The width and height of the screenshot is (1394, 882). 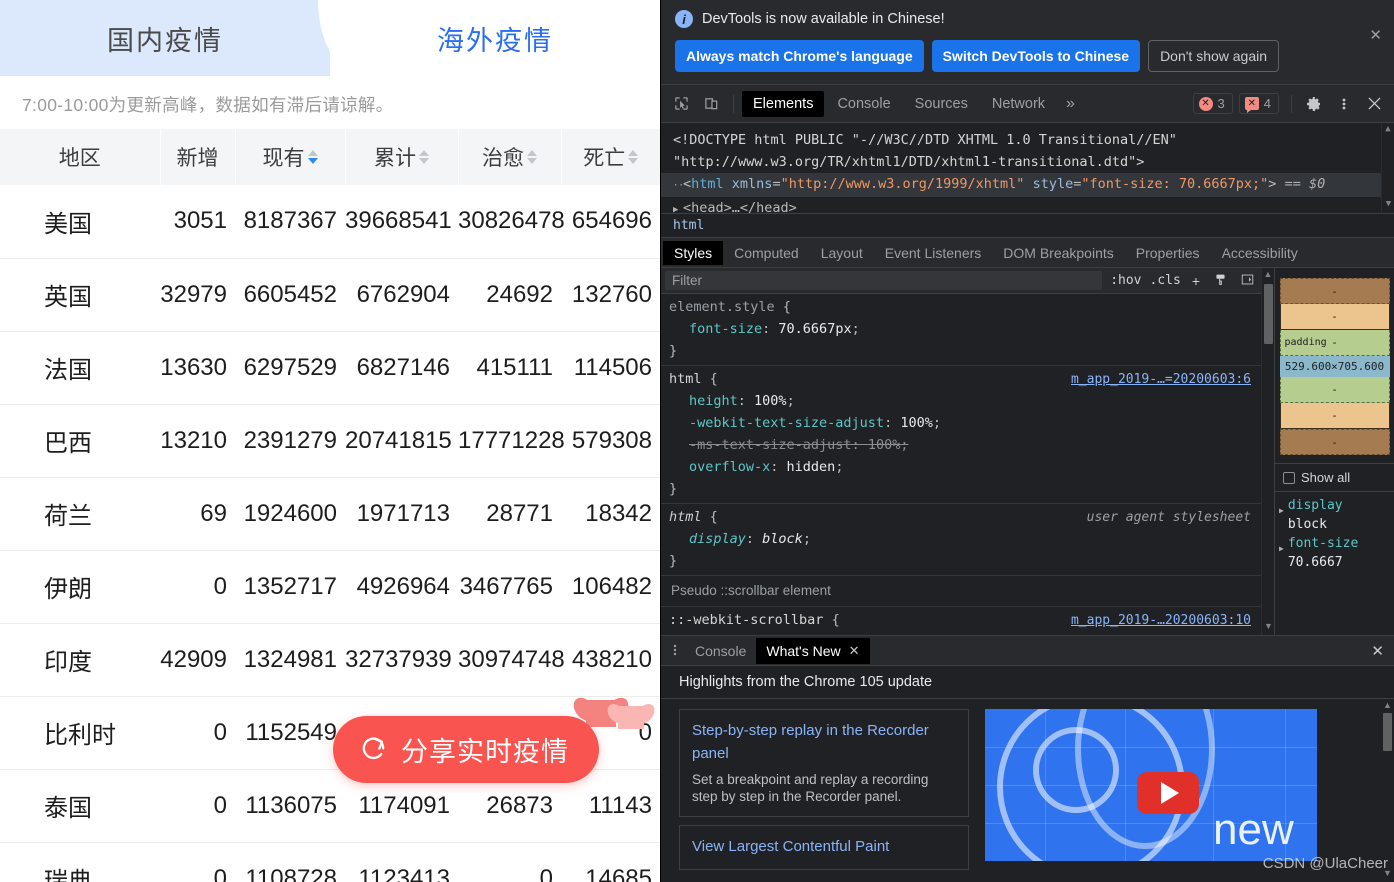 I want to click on gear-icon, so click(x=1314, y=104).